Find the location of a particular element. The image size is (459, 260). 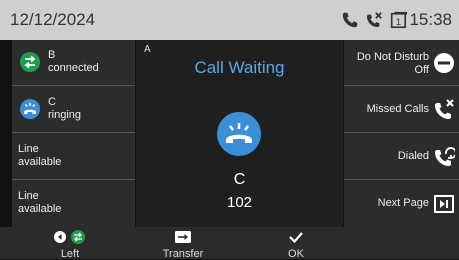

do-not-disturb-icon is located at coordinates (444, 63).